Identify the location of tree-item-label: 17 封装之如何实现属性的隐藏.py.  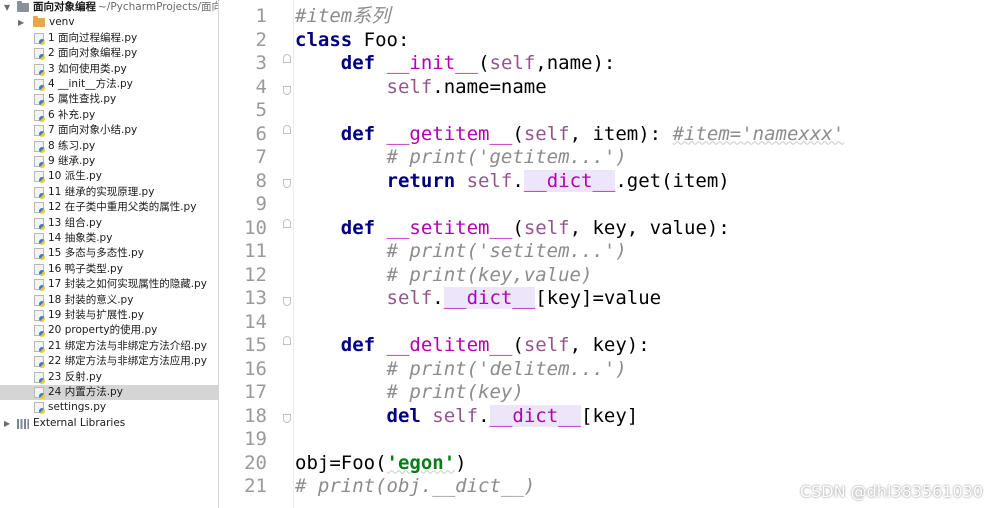
(127, 284).